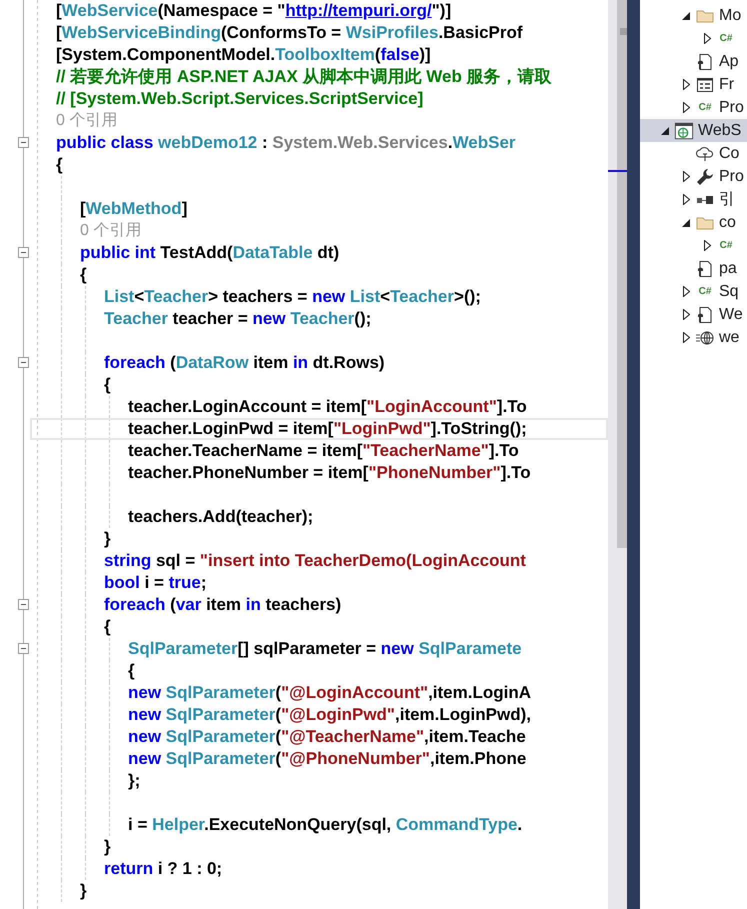 The width and height of the screenshot is (747, 909). Describe the element at coordinates (223, 605) in the screenshot. I see `code-line: foreach (var item in teachers)` at that location.